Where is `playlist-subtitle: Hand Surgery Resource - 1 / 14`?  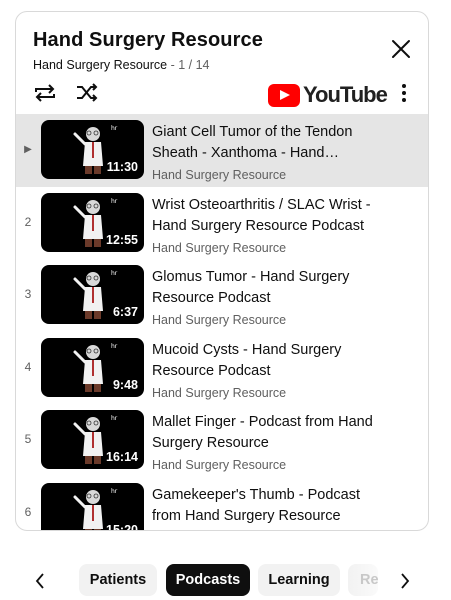
playlist-subtitle: Hand Surgery Resource - 1 / 14 is located at coordinates (121, 65).